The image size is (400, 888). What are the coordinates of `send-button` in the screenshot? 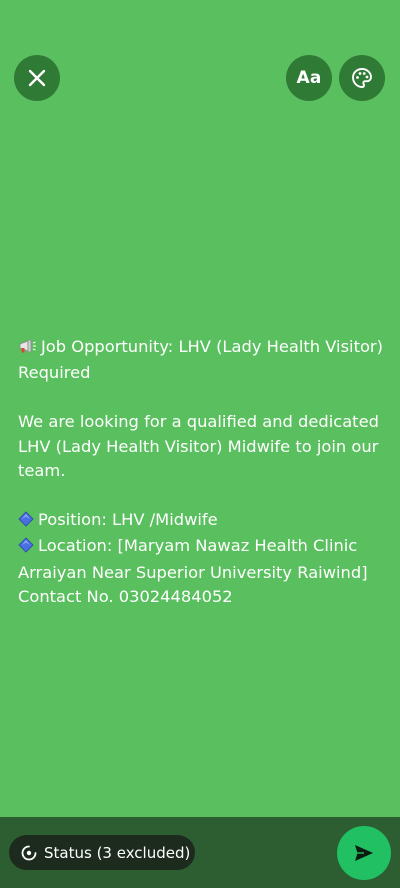 It's located at (364, 853).